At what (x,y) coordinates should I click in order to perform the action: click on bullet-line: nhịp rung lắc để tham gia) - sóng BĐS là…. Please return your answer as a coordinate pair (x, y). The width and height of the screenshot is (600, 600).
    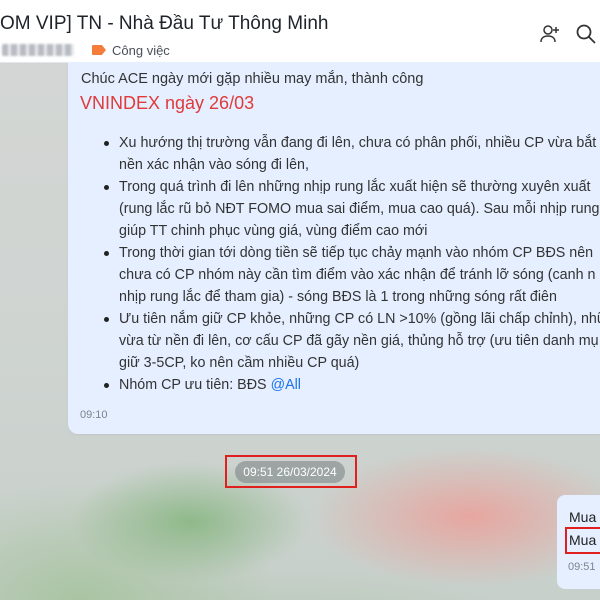
    Looking at the image, I should click on (338, 297).